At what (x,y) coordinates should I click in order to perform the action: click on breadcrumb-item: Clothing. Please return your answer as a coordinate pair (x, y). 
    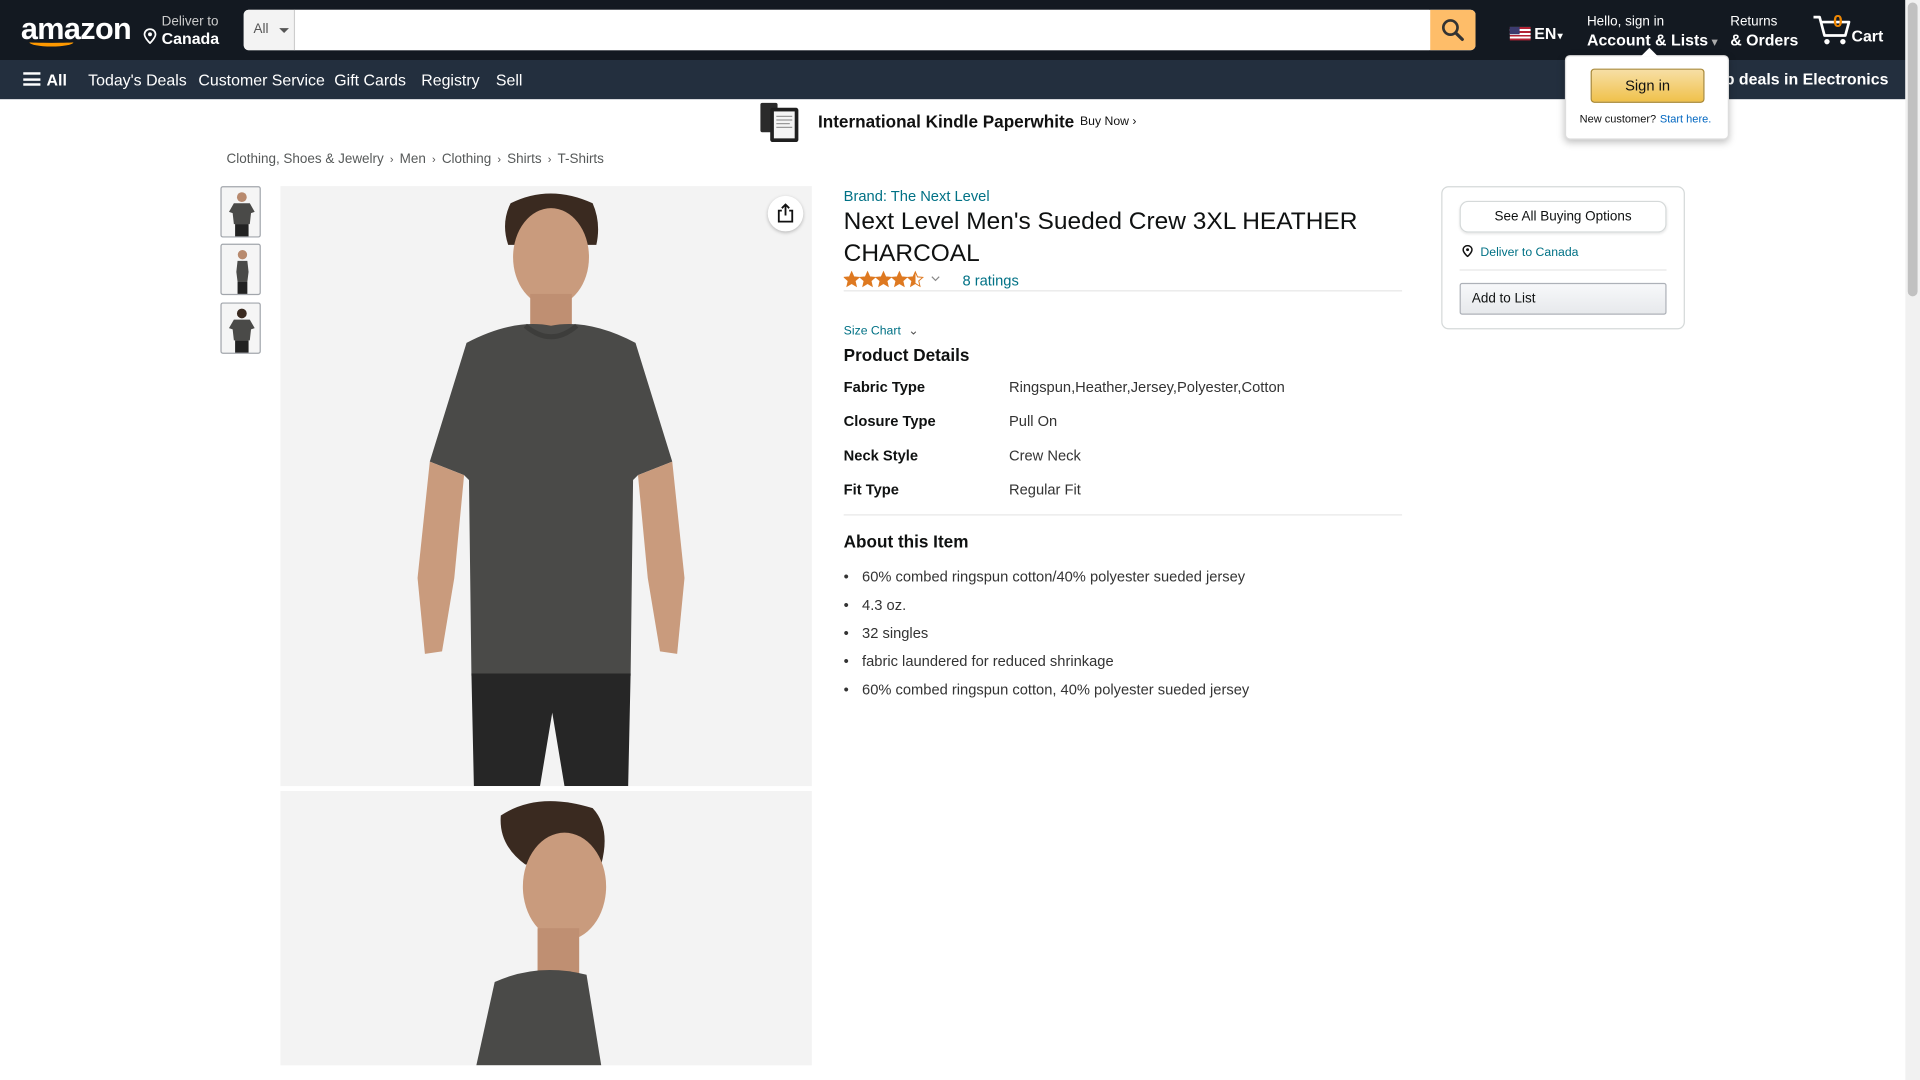
    Looking at the image, I should click on (466, 159).